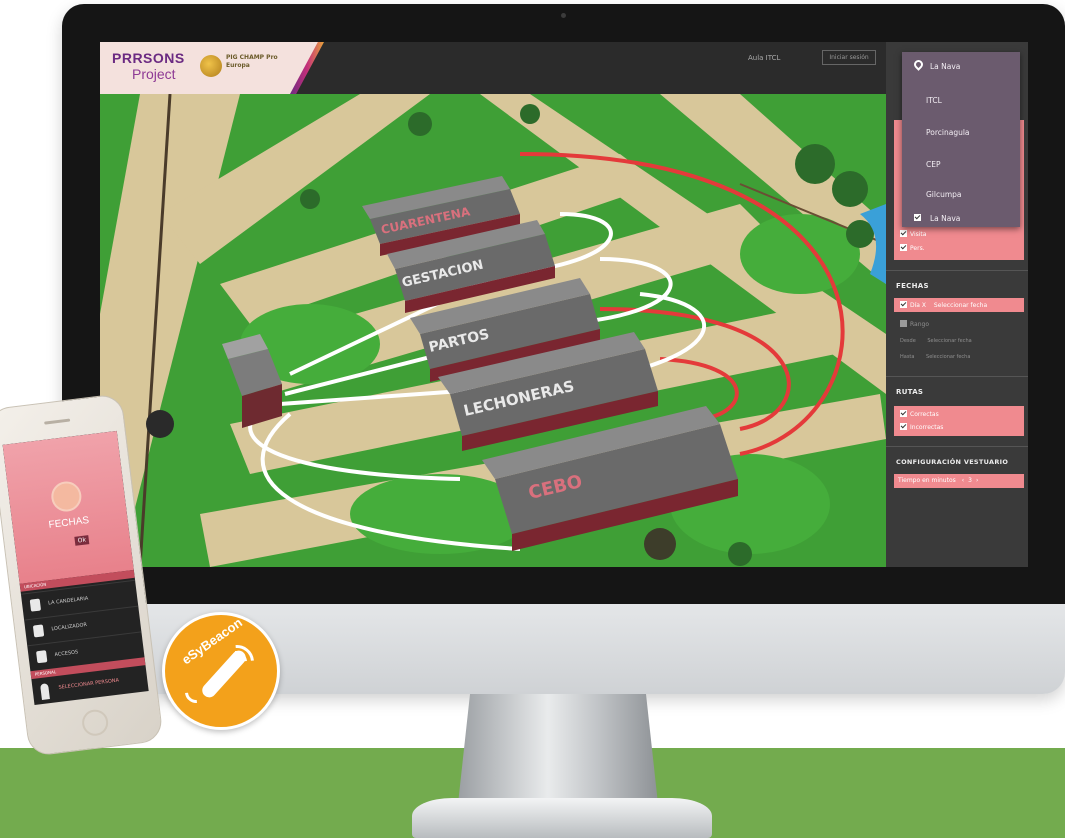 Image resolution: width=1065 pixels, height=838 pixels. Describe the element at coordinates (69, 627) in the screenshot. I see `phone-row-label: LOCALIZADOR` at that location.